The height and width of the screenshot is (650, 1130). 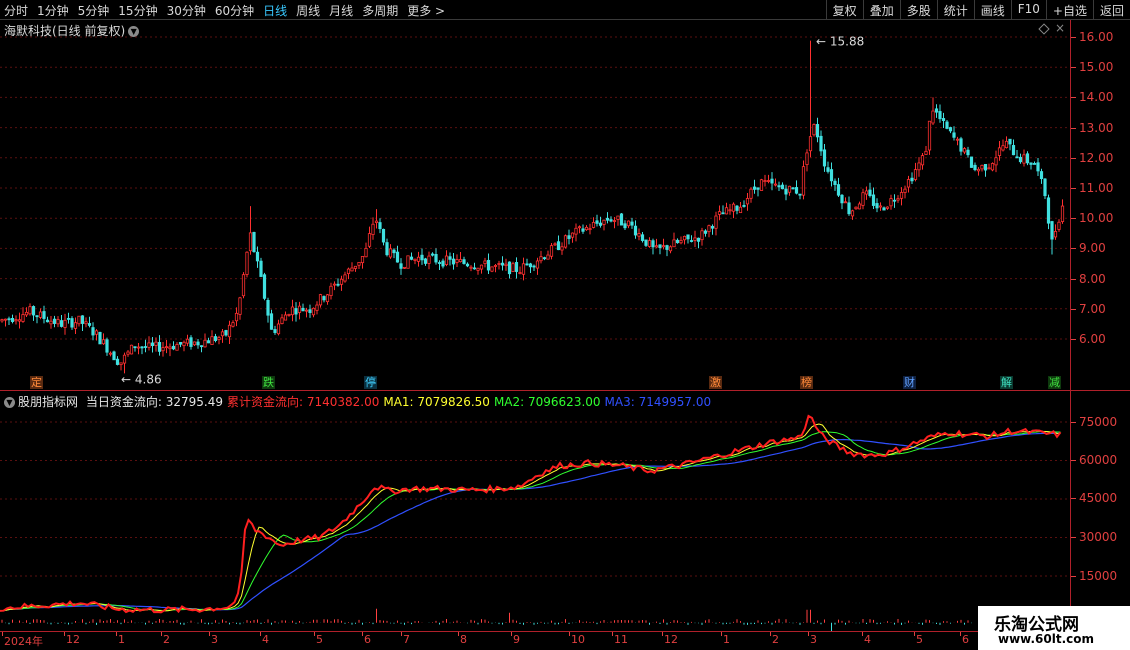 I want to click on event-tag: 榜, so click(x=806, y=382).